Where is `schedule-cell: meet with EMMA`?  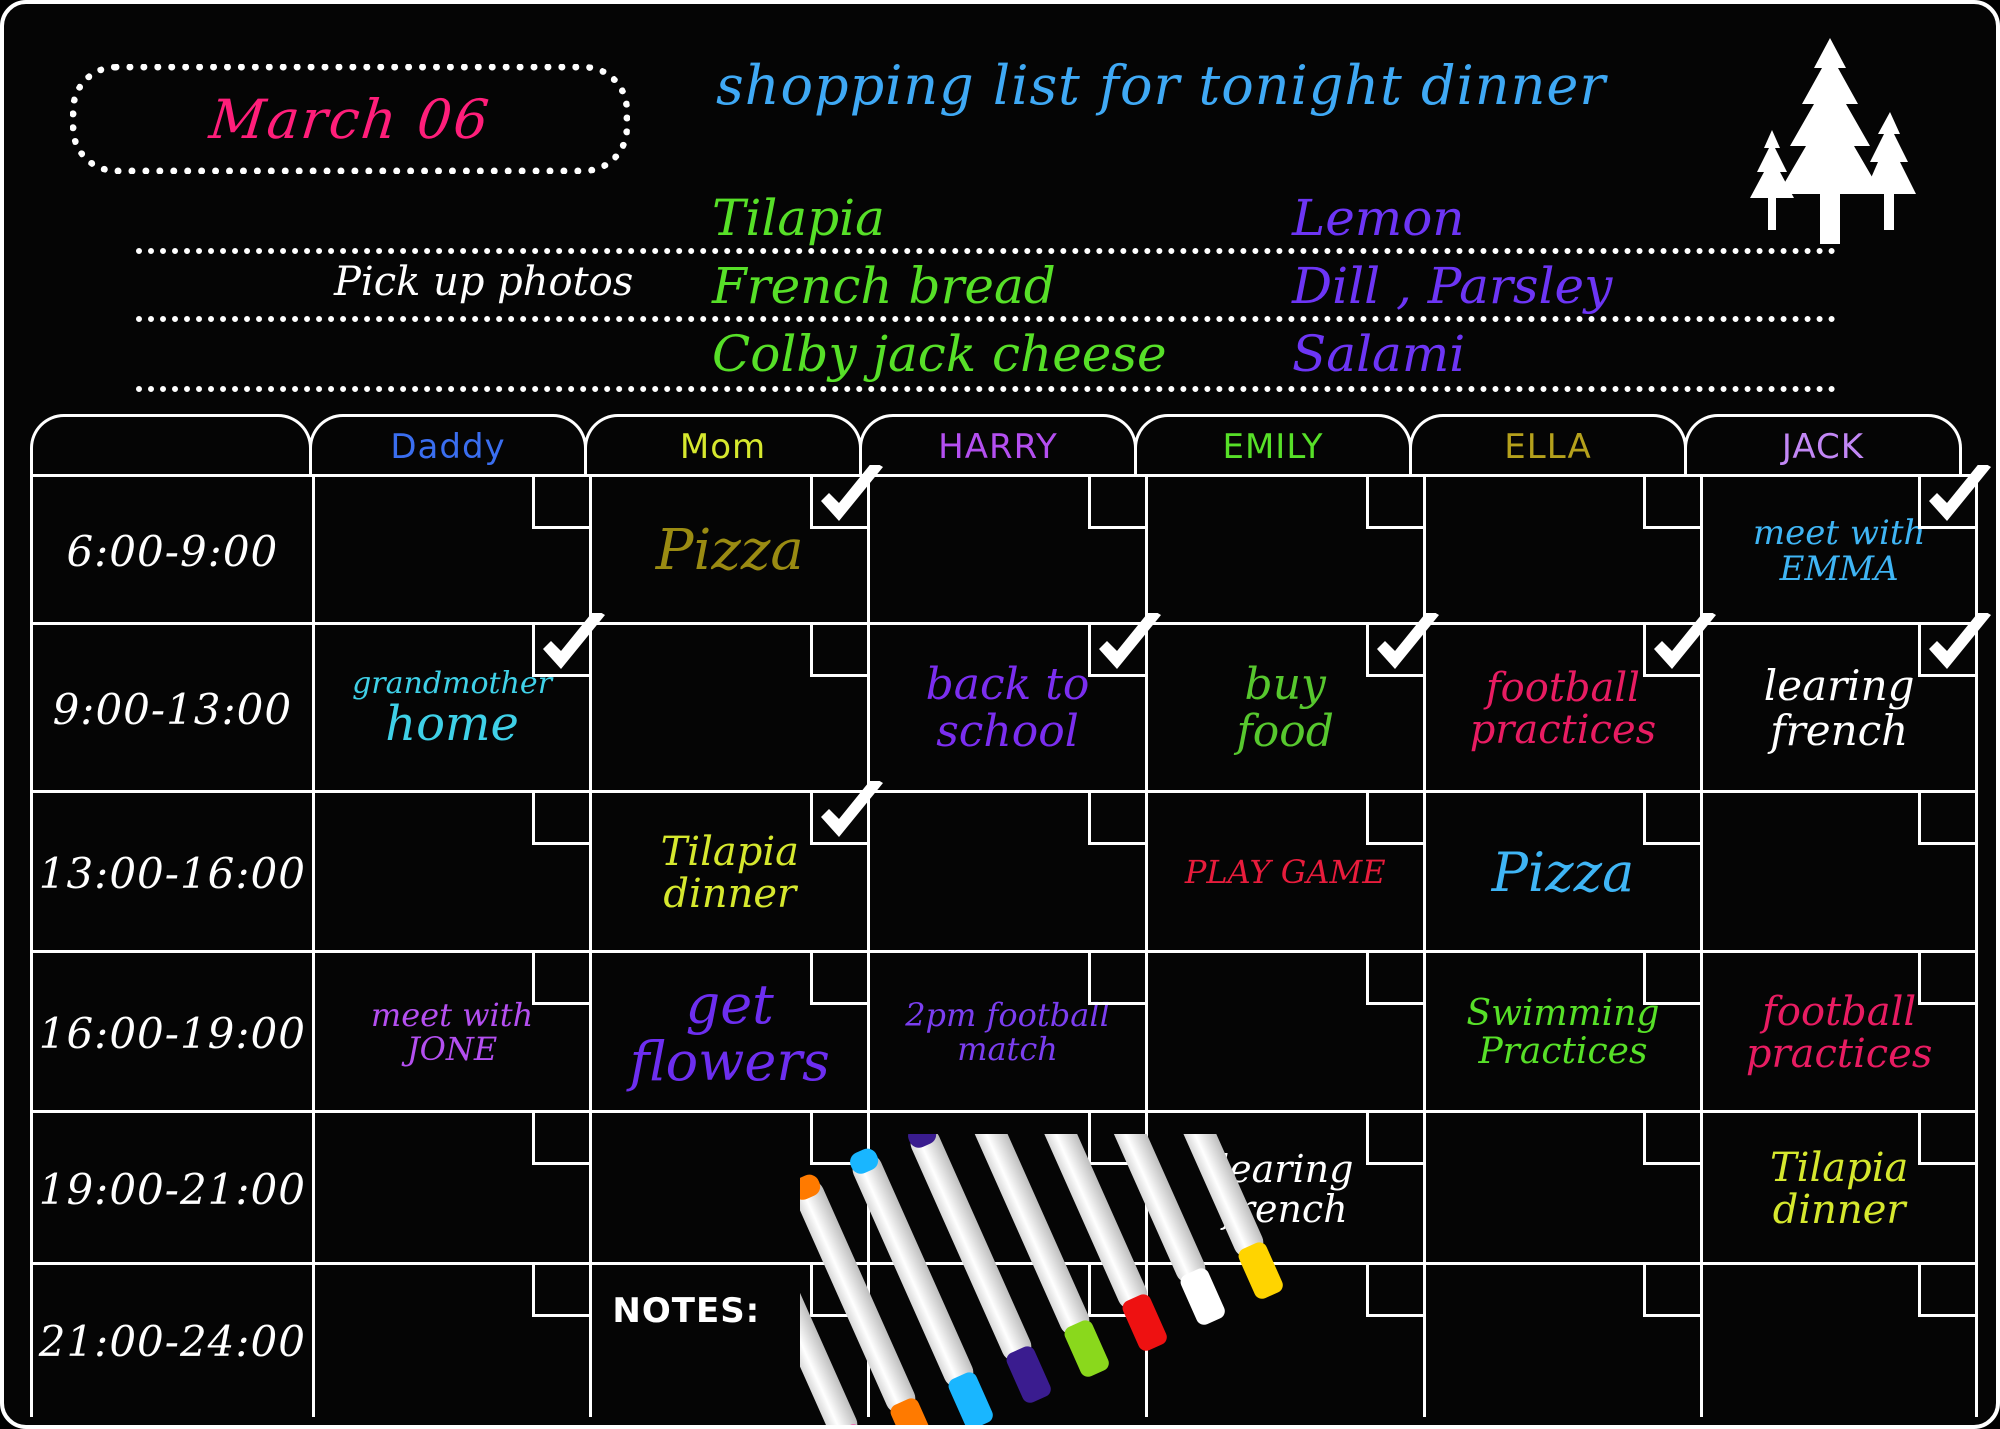
schedule-cell: meet with EMMA is located at coordinates (1846, 545).